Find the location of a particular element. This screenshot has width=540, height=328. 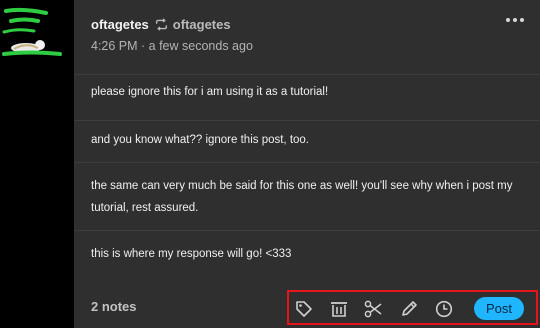

name-row: oftagetes oftagetes is located at coordinates (315, 24).